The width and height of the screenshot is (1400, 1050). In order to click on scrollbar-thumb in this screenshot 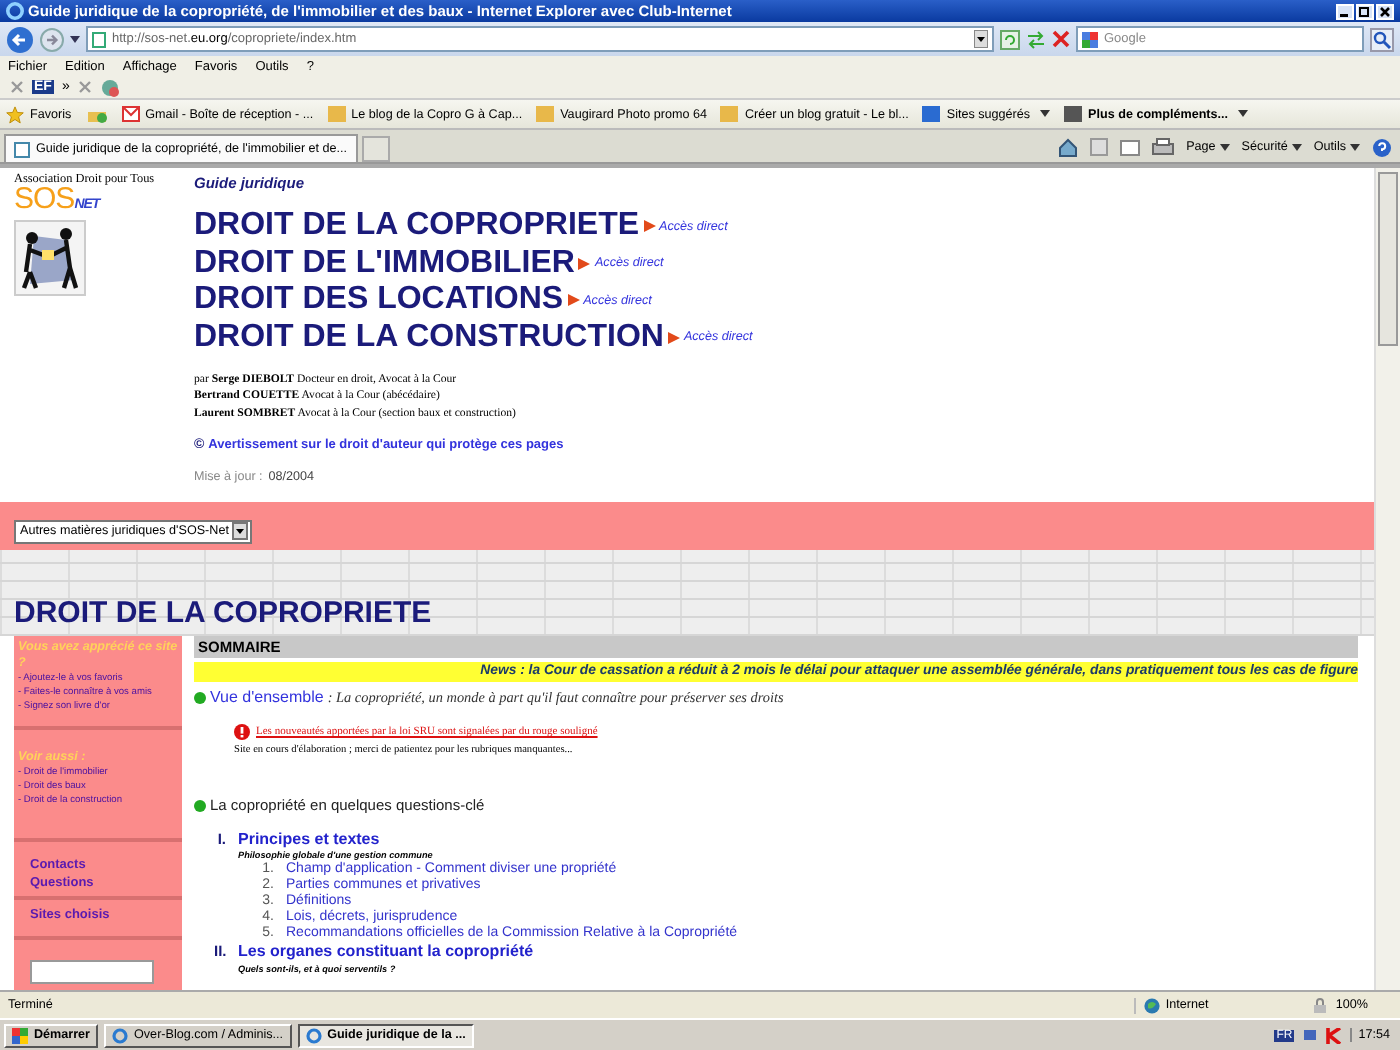, I will do `click(1388, 259)`.